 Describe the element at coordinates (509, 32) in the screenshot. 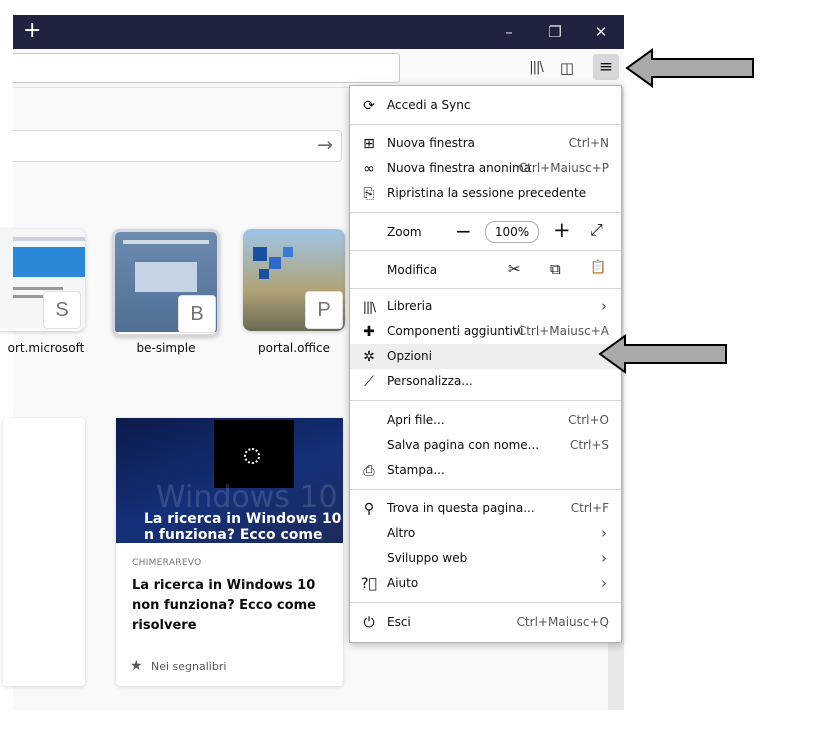

I see `minimize-button: –` at that location.